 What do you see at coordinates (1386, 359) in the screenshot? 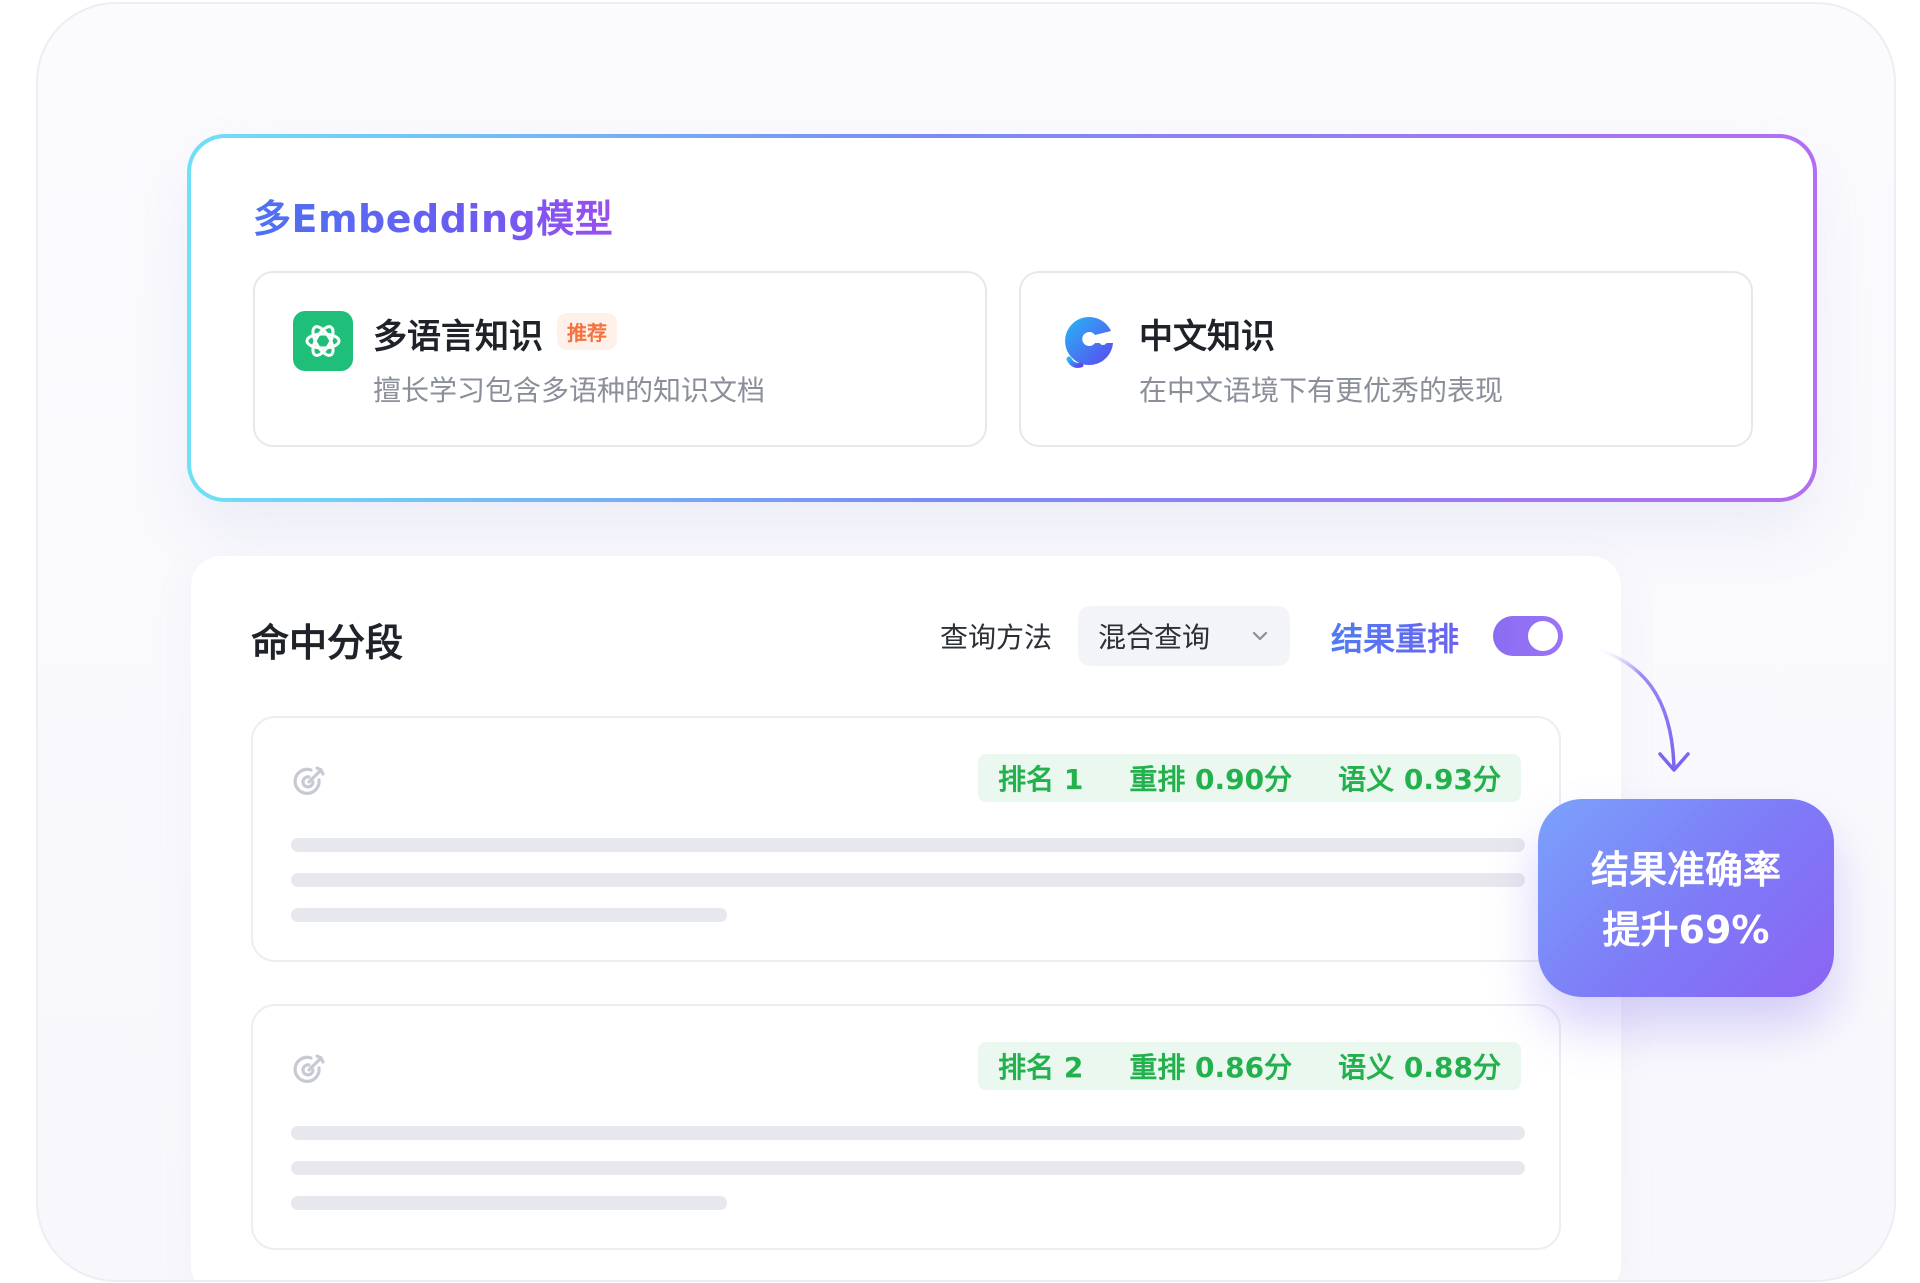
I see `model-option-chinese: 中文知识 在中文语境下有更优秀的表现` at bounding box center [1386, 359].